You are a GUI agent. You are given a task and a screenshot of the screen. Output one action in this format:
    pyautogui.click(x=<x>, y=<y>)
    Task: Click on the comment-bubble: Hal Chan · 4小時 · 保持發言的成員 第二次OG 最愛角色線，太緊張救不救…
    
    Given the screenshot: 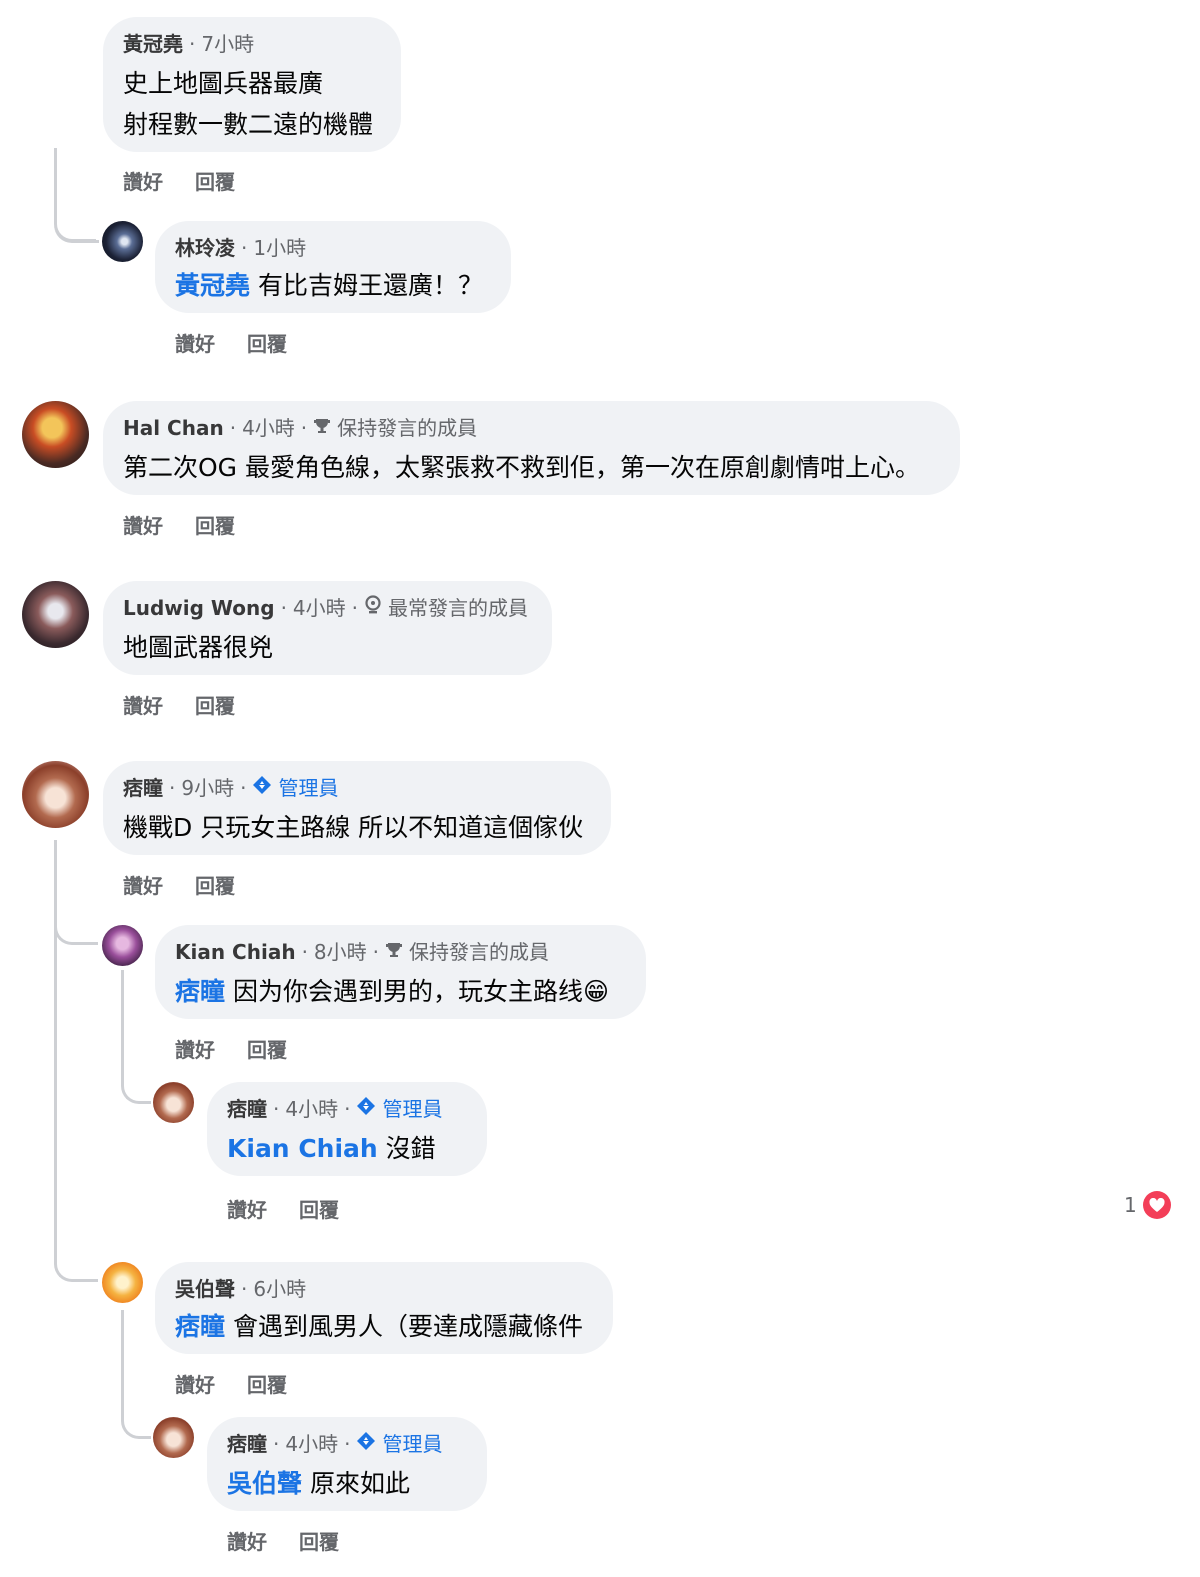 What is the action you would take?
    pyautogui.click(x=531, y=448)
    